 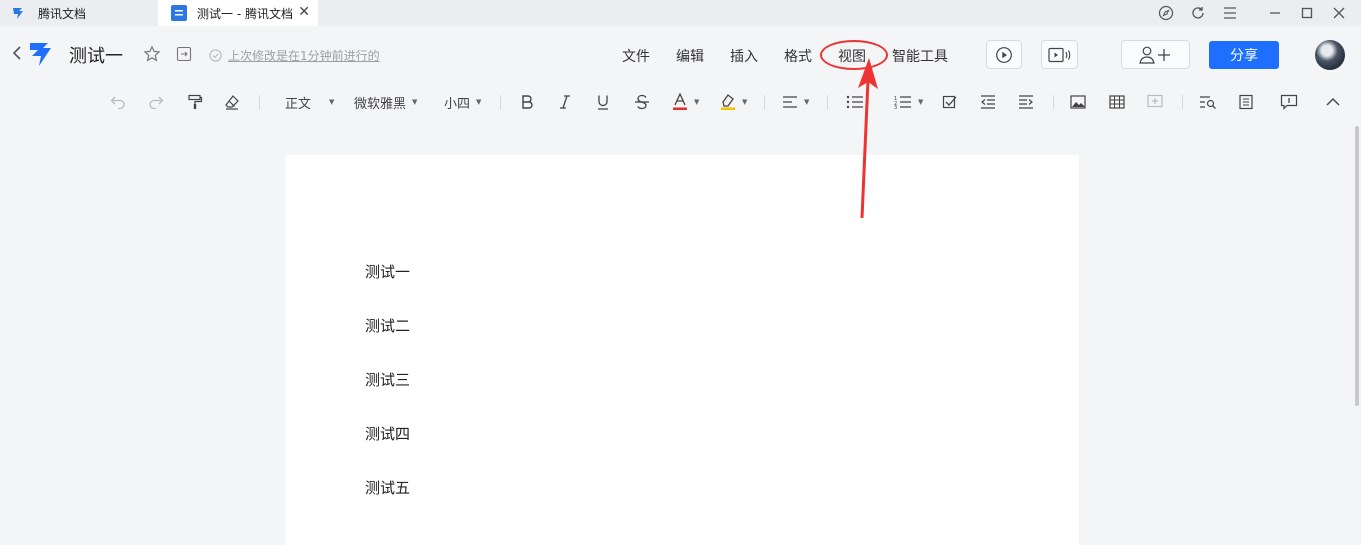 I want to click on font-family-value: 微软雅黑, so click(x=380, y=104).